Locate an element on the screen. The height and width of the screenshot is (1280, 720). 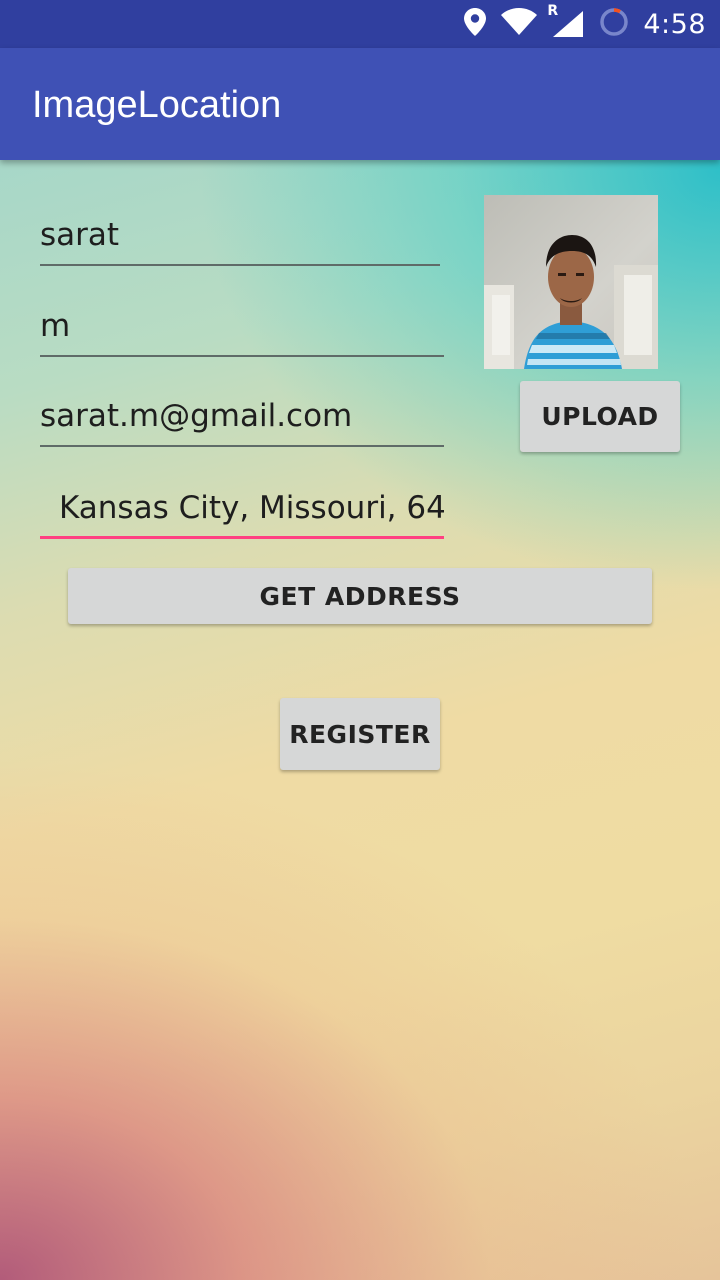
last-name-field: m is located at coordinates (242, 325).